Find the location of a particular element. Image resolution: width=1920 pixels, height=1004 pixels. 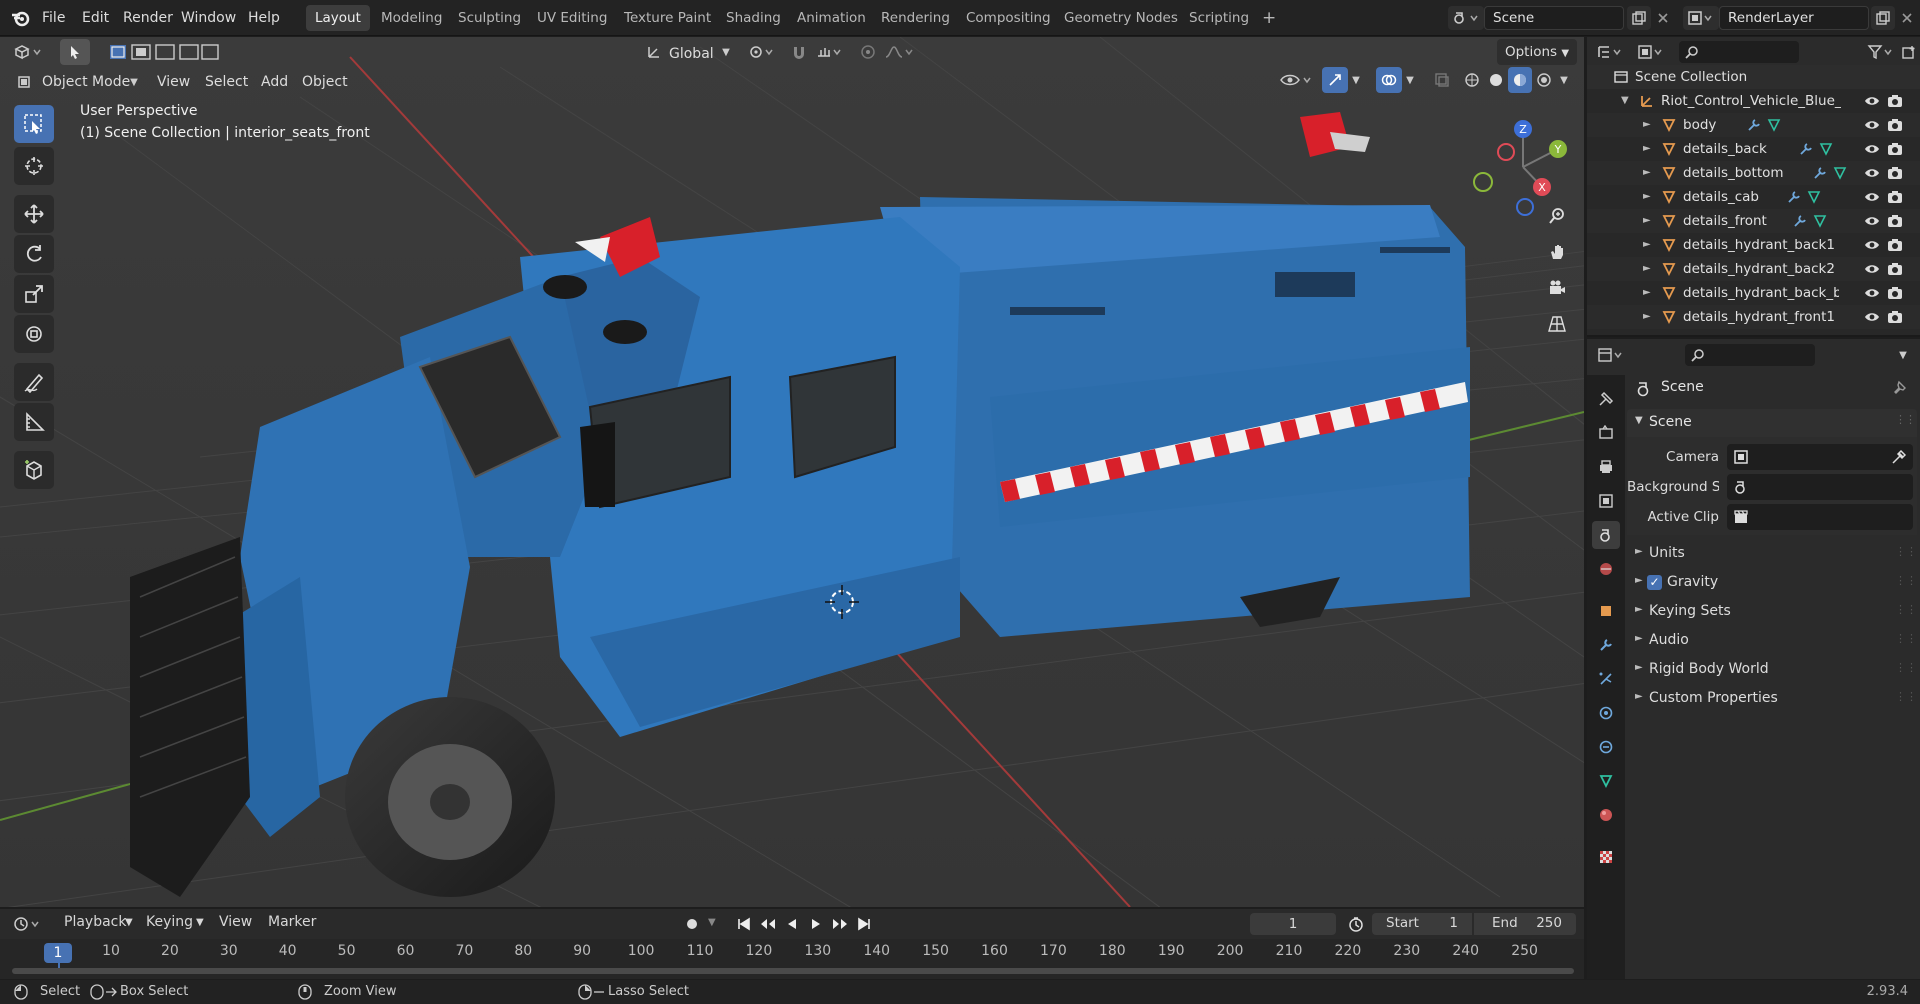

tab-uv-editing: UV Editing is located at coordinates (572, 18).